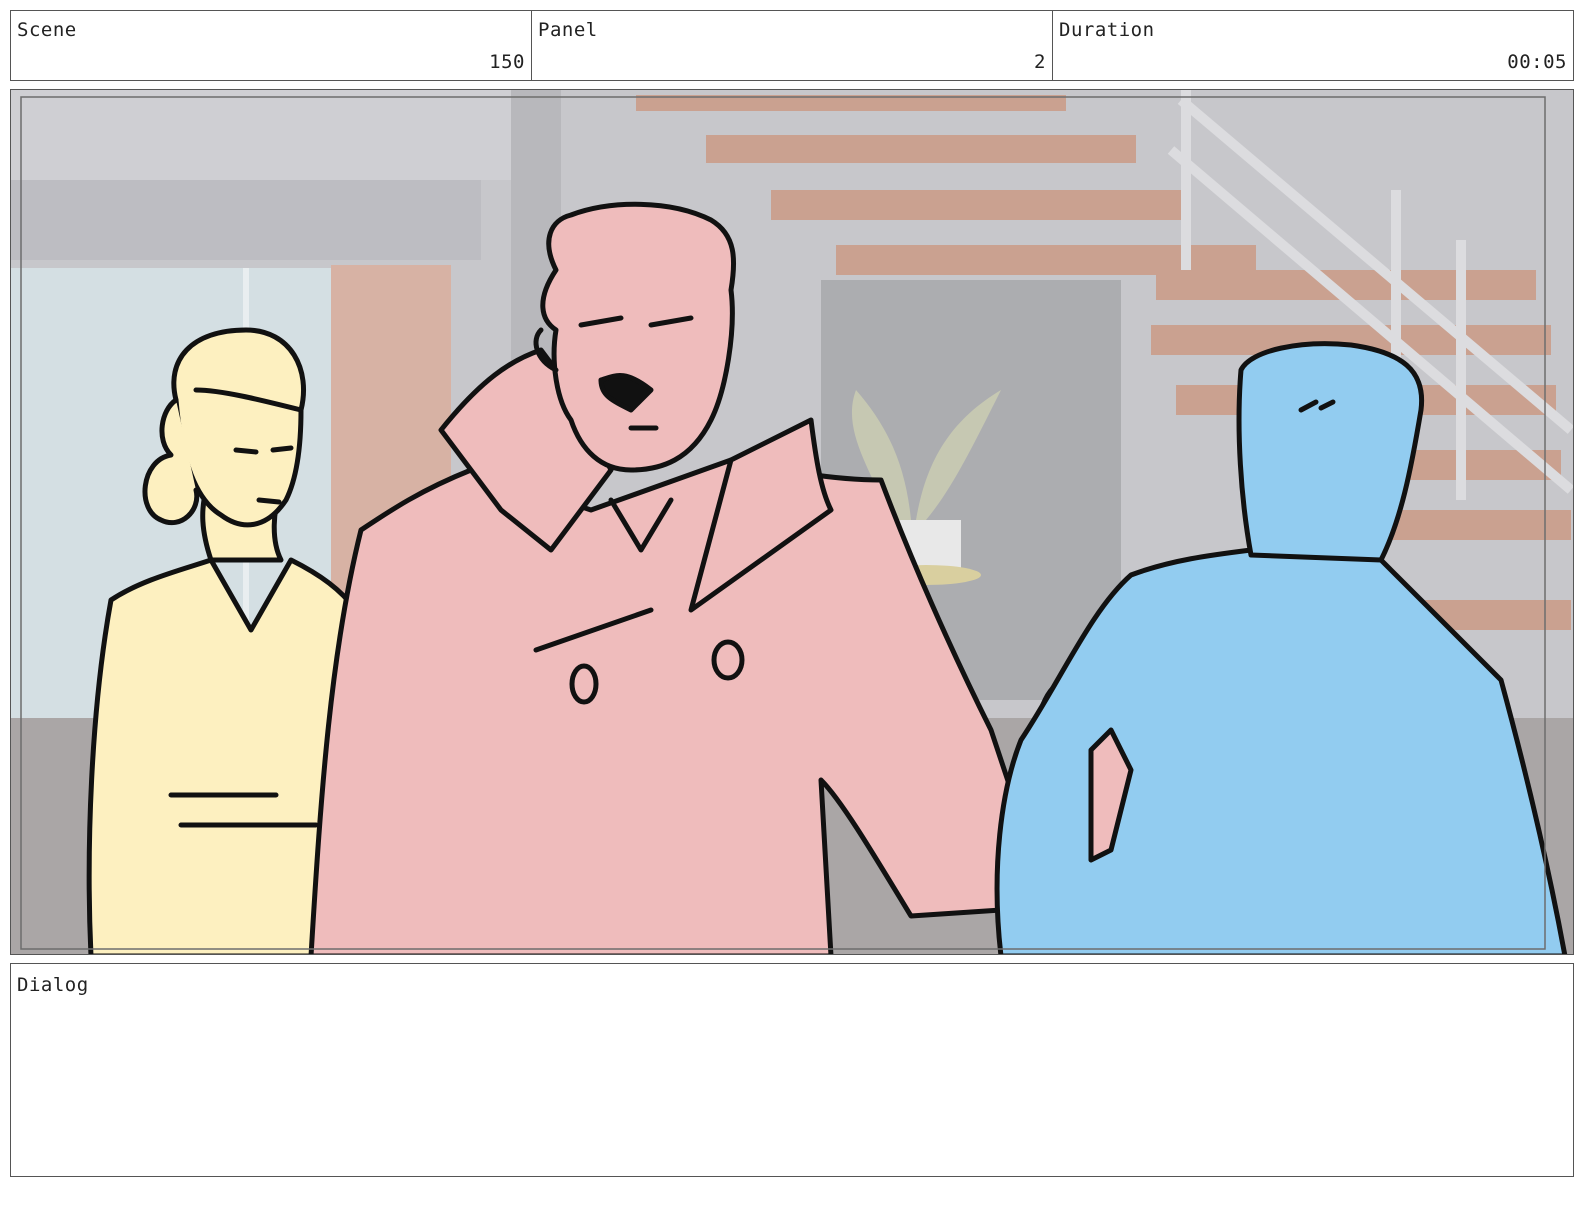 The image size is (1584, 1224). Describe the element at coordinates (1313, 45) in the screenshot. I see `duration-cell: Duration 00:05` at that location.